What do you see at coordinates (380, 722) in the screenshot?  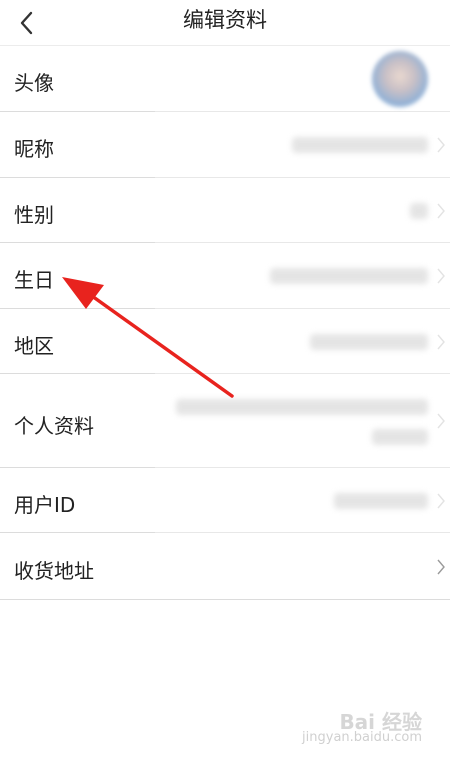 I see `watermark-brand: Bai 经验` at bounding box center [380, 722].